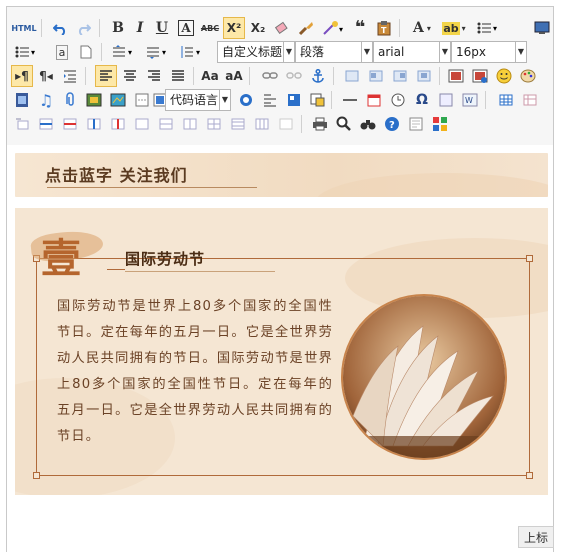  What do you see at coordinates (384, 28) in the screenshot?
I see `paste-plain-button: T` at bounding box center [384, 28].